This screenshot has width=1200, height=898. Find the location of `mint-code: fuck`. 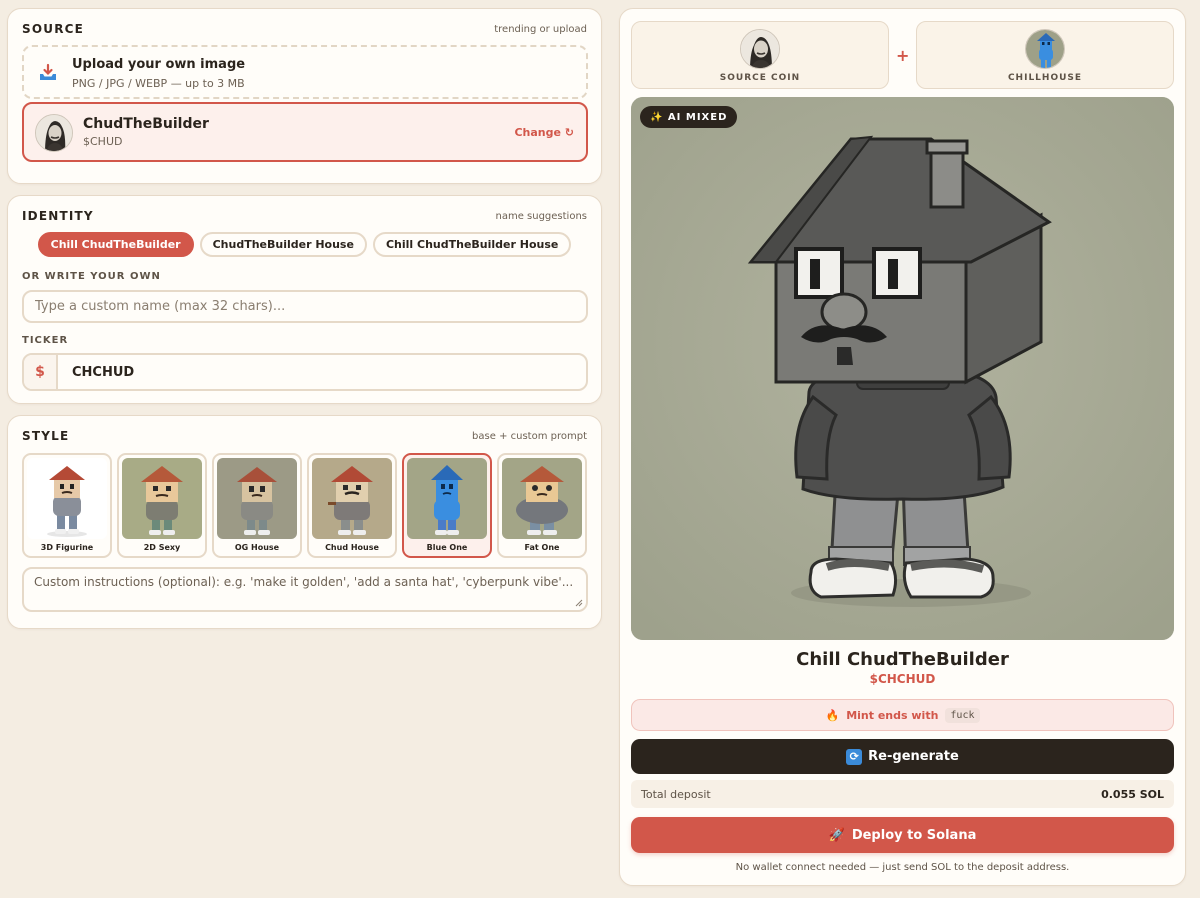

mint-code: fuck is located at coordinates (962, 715).